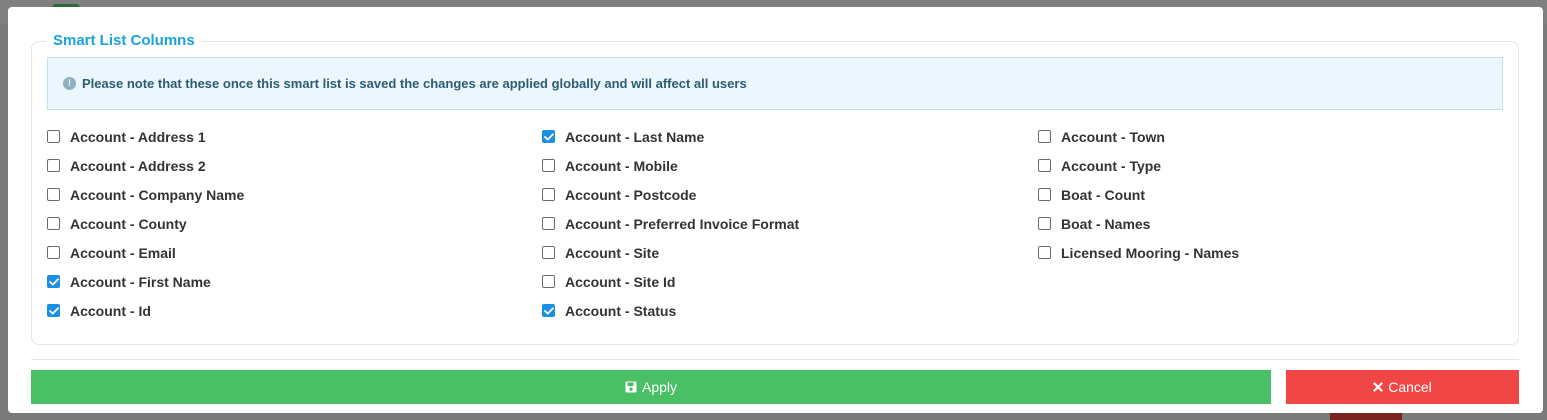 This screenshot has width=1547, height=420. I want to click on column-option-label: Account - First Name, so click(140, 281).